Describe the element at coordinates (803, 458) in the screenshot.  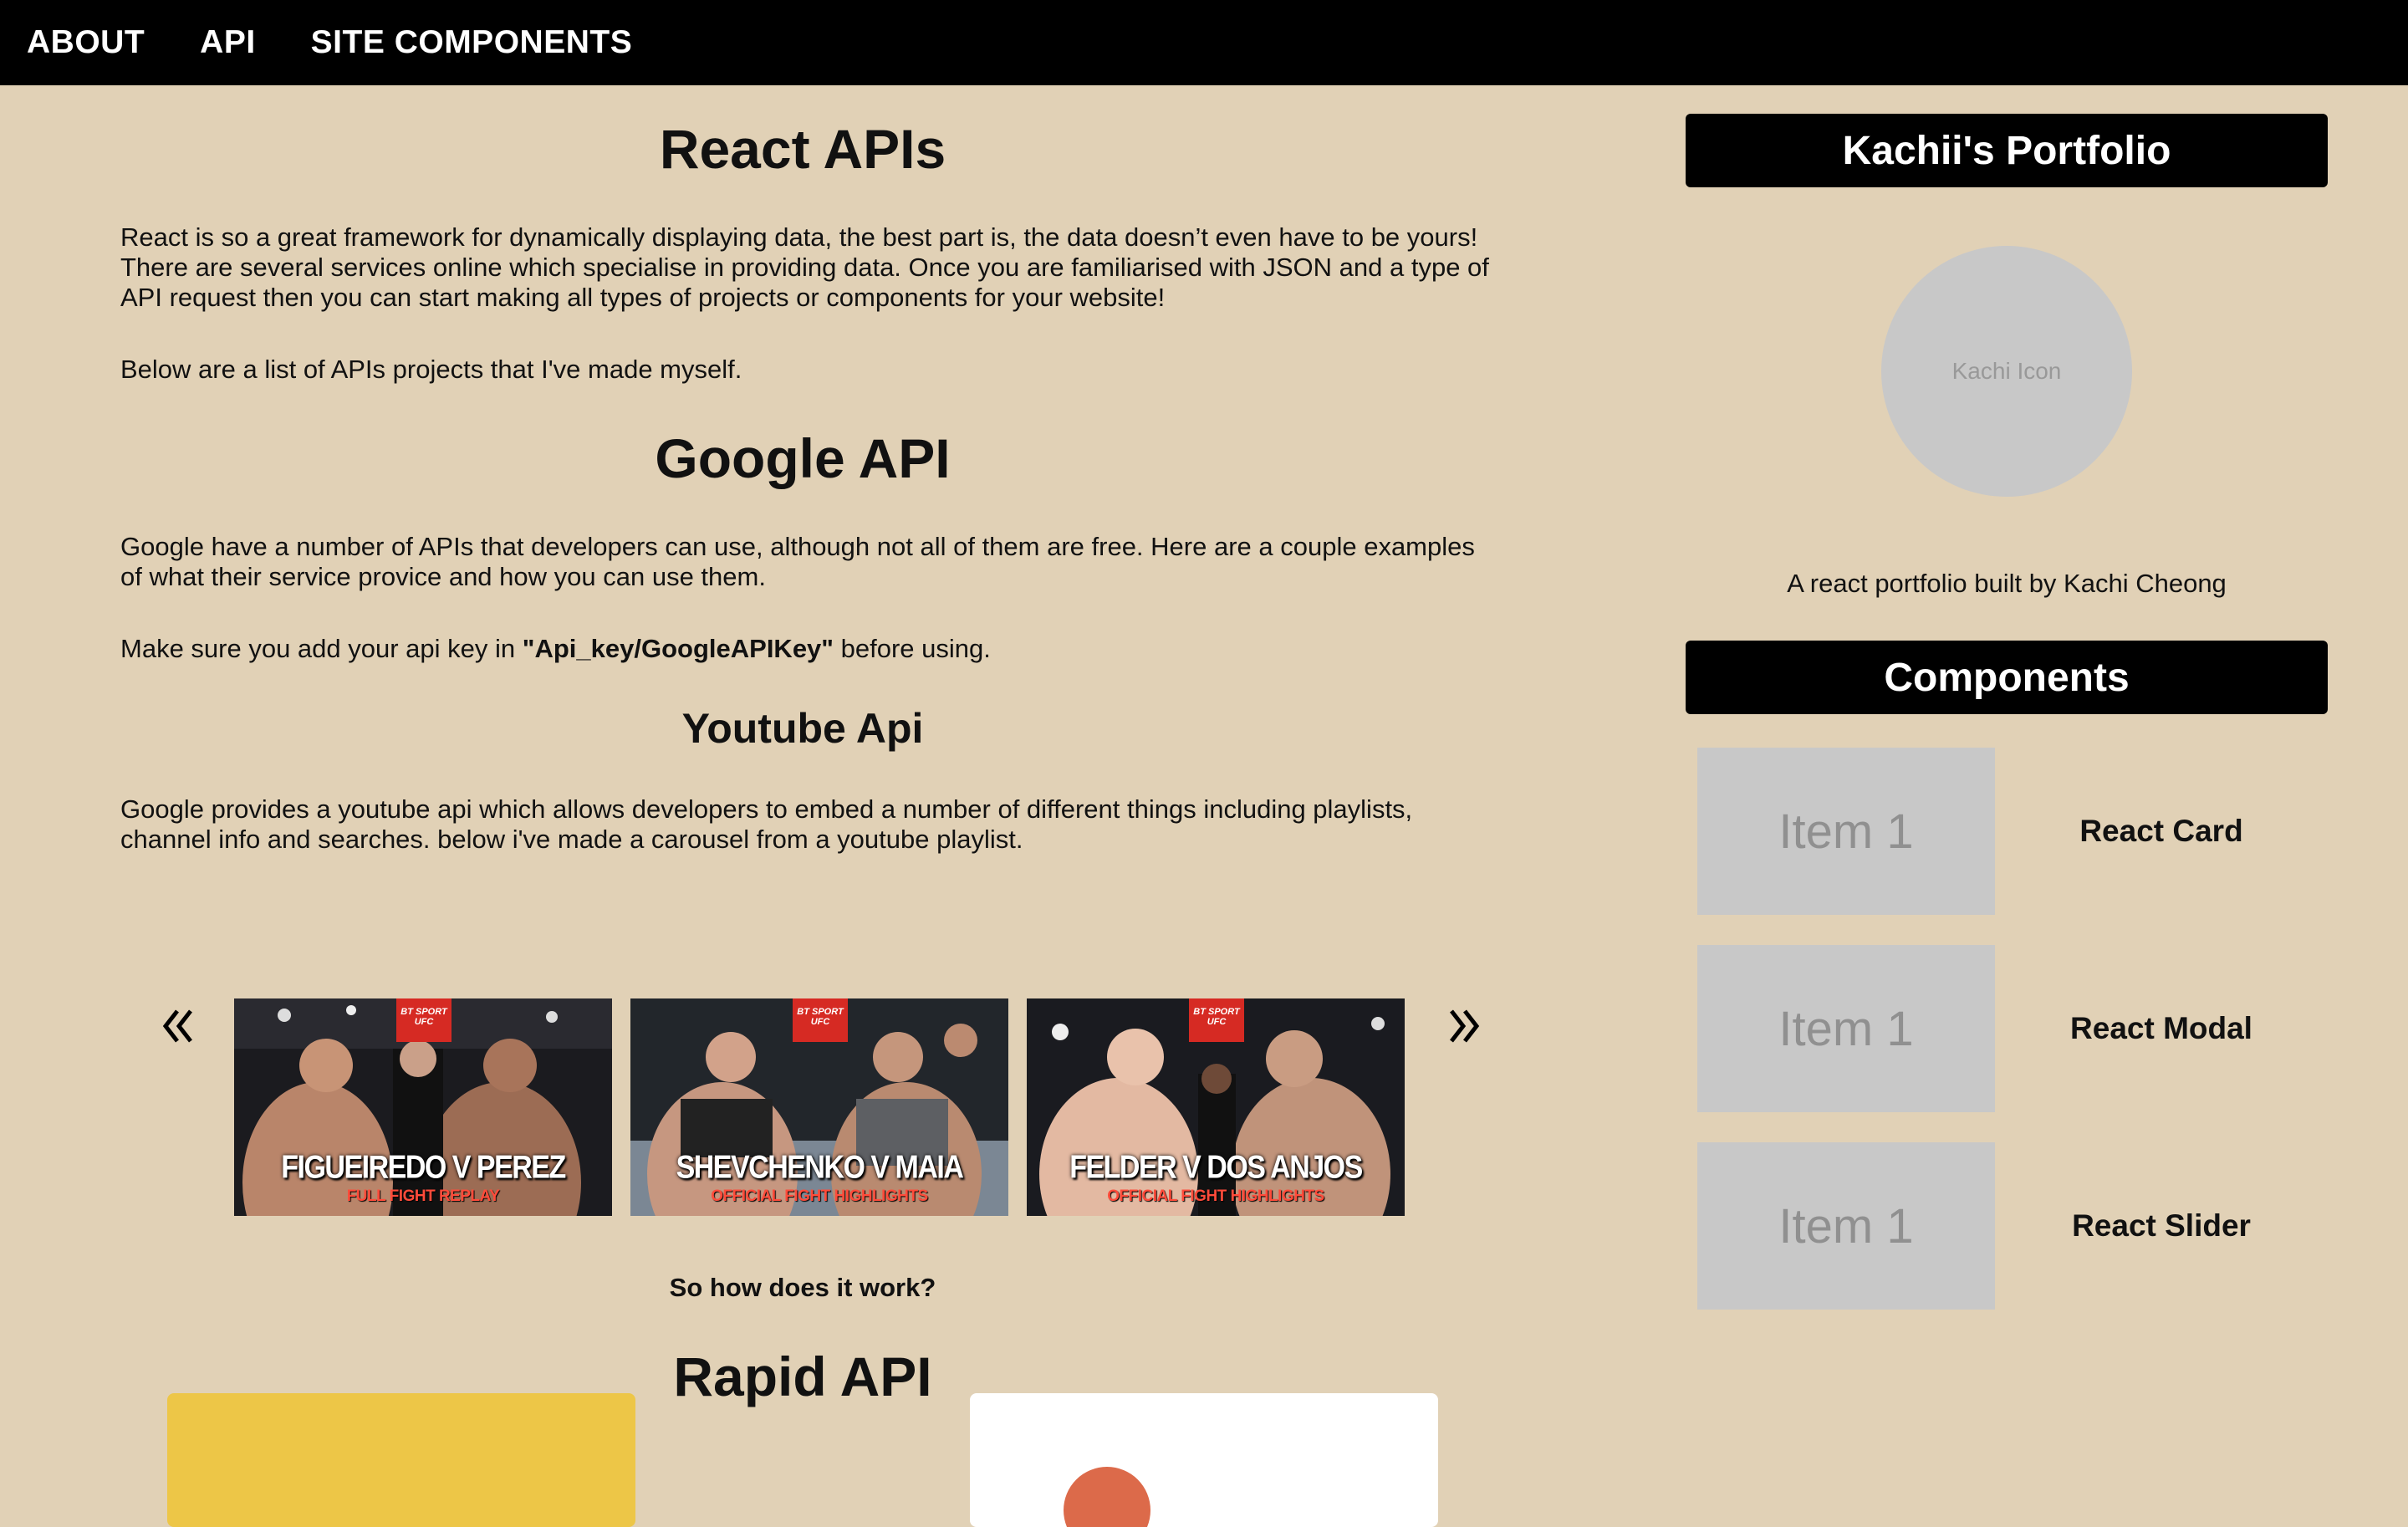
I see `google-api-heading: Google API` at that location.